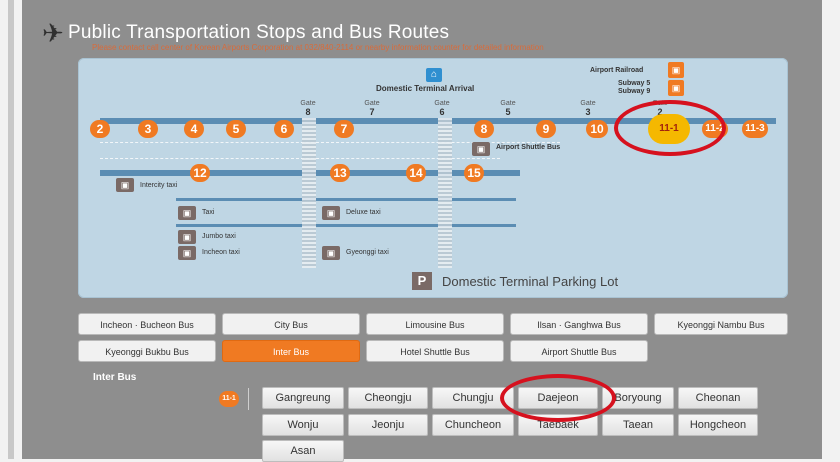 This screenshot has height=462, width=840. What do you see at coordinates (634, 83) in the screenshot?
I see `subway-5-label: Subway 5` at bounding box center [634, 83].